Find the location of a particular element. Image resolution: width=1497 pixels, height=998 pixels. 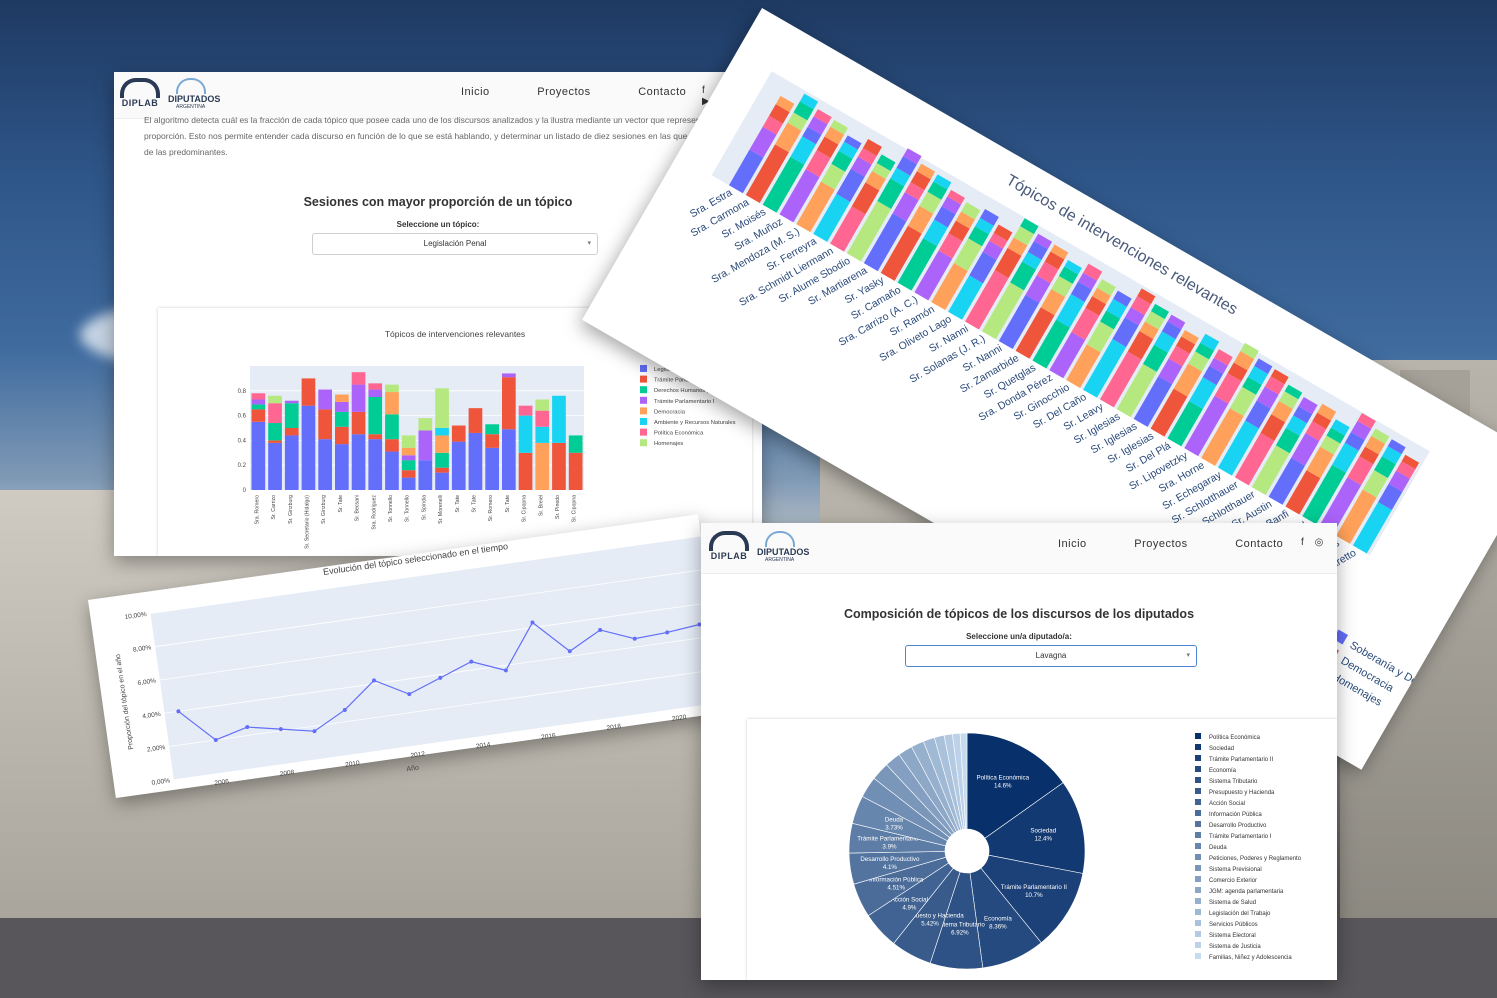

slice-label: Sociedad is located at coordinates (1043, 831).